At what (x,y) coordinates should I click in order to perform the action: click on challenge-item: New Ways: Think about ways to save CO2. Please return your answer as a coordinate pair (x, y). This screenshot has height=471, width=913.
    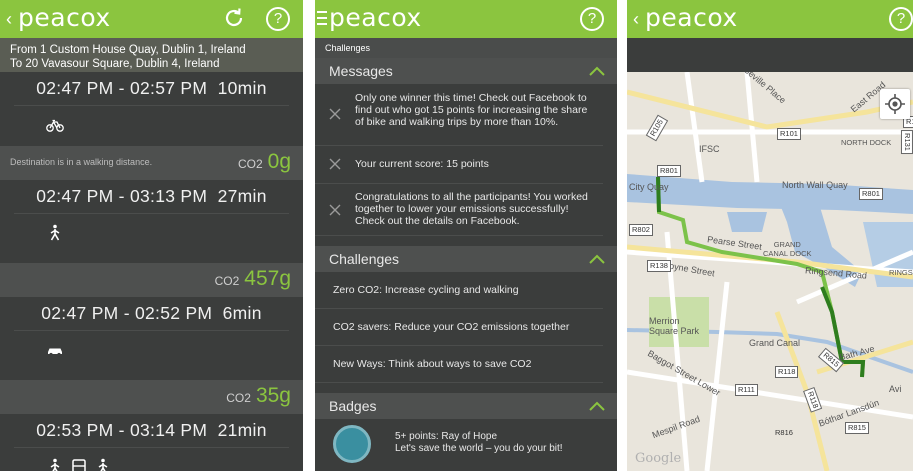
    Looking at the image, I should click on (459, 364).